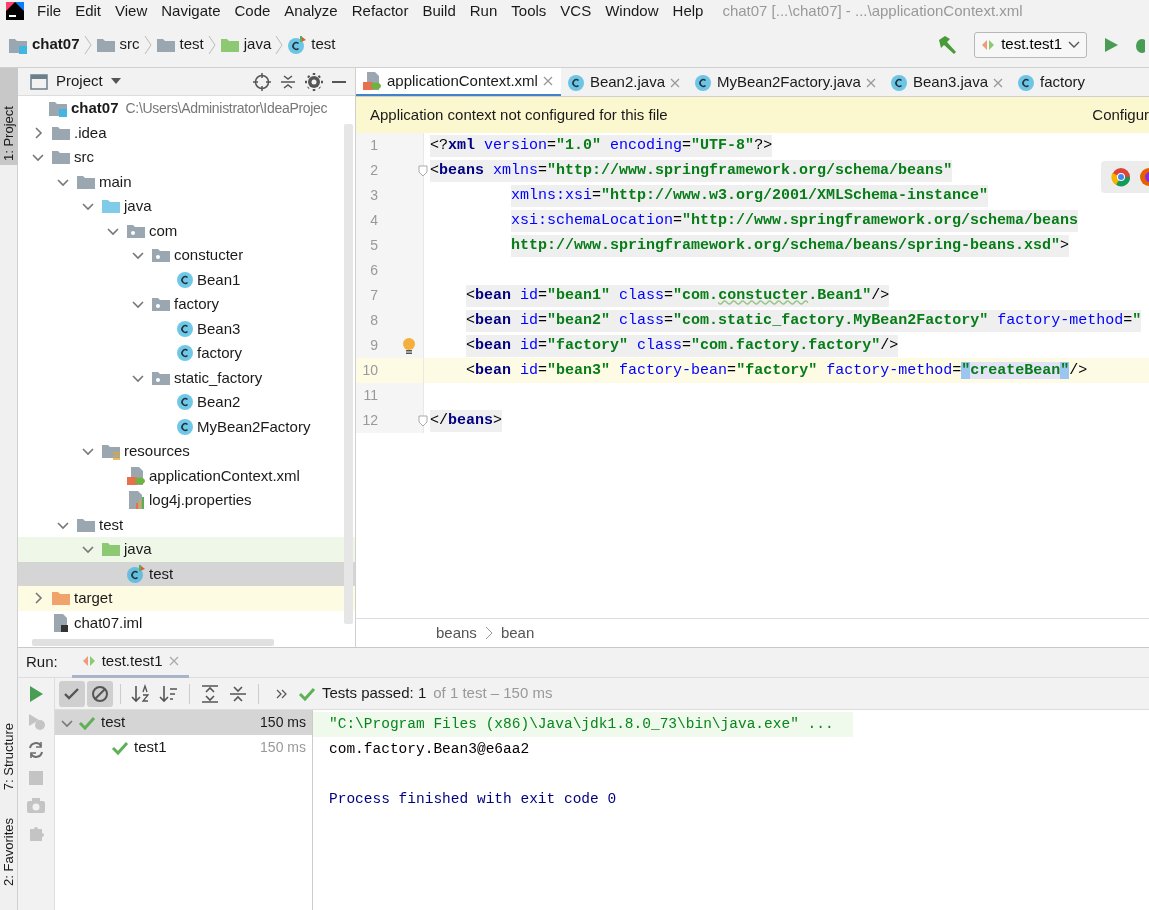  What do you see at coordinates (458, 82) in the screenshot?
I see `editor-tab: applicationContext.xml` at bounding box center [458, 82].